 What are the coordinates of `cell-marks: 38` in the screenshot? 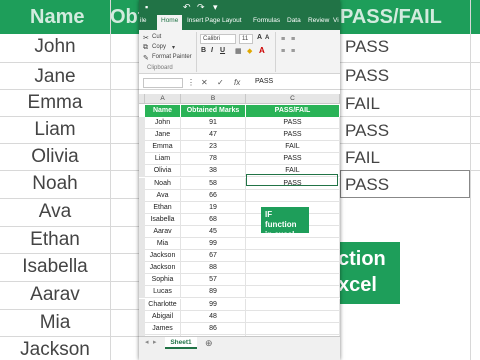 It's located at (213, 171).